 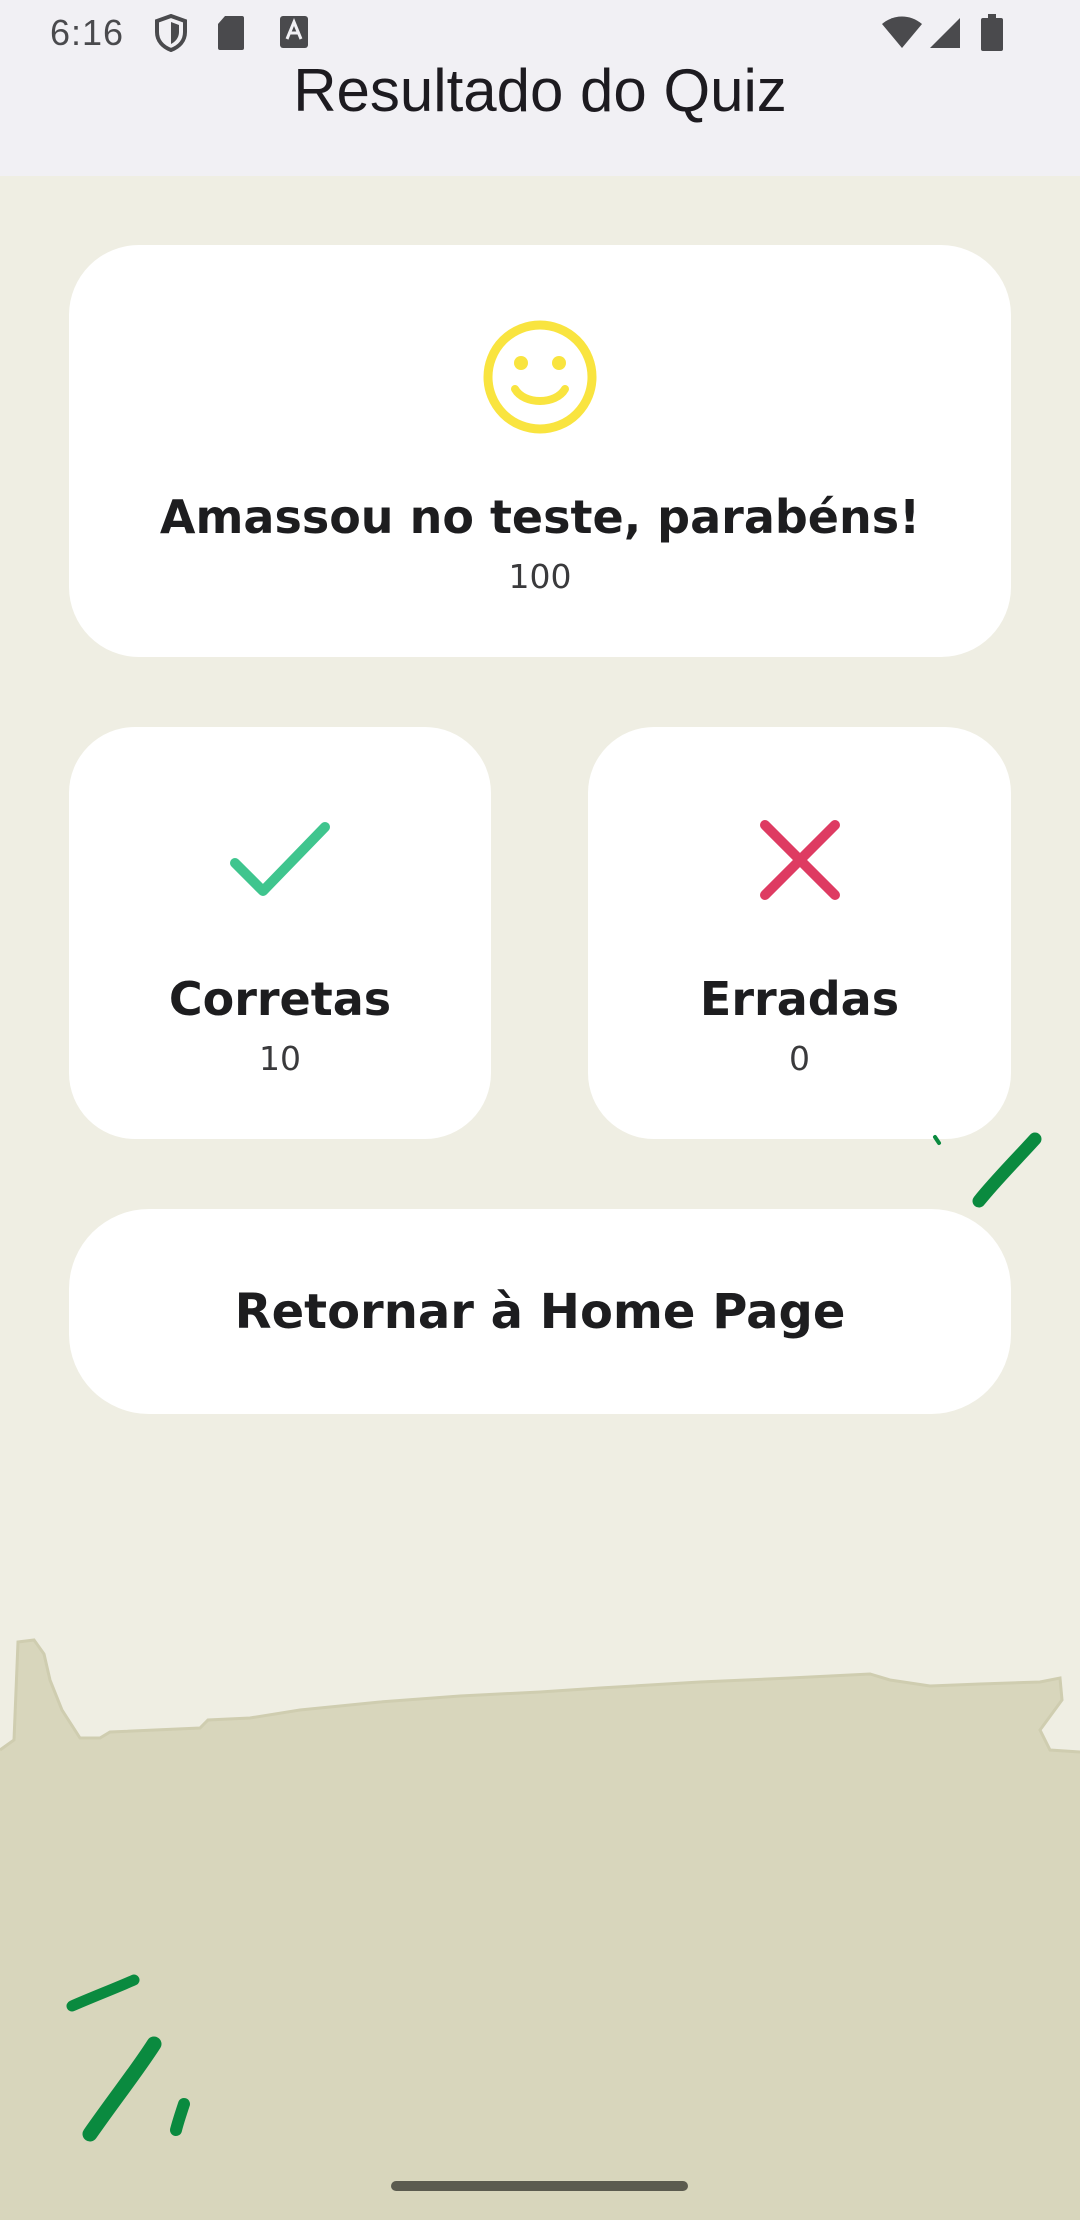 What do you see at coordinates (87, 32) in the screenshot?
I see `status-time: 6:16` at bounding box center [87, 32].